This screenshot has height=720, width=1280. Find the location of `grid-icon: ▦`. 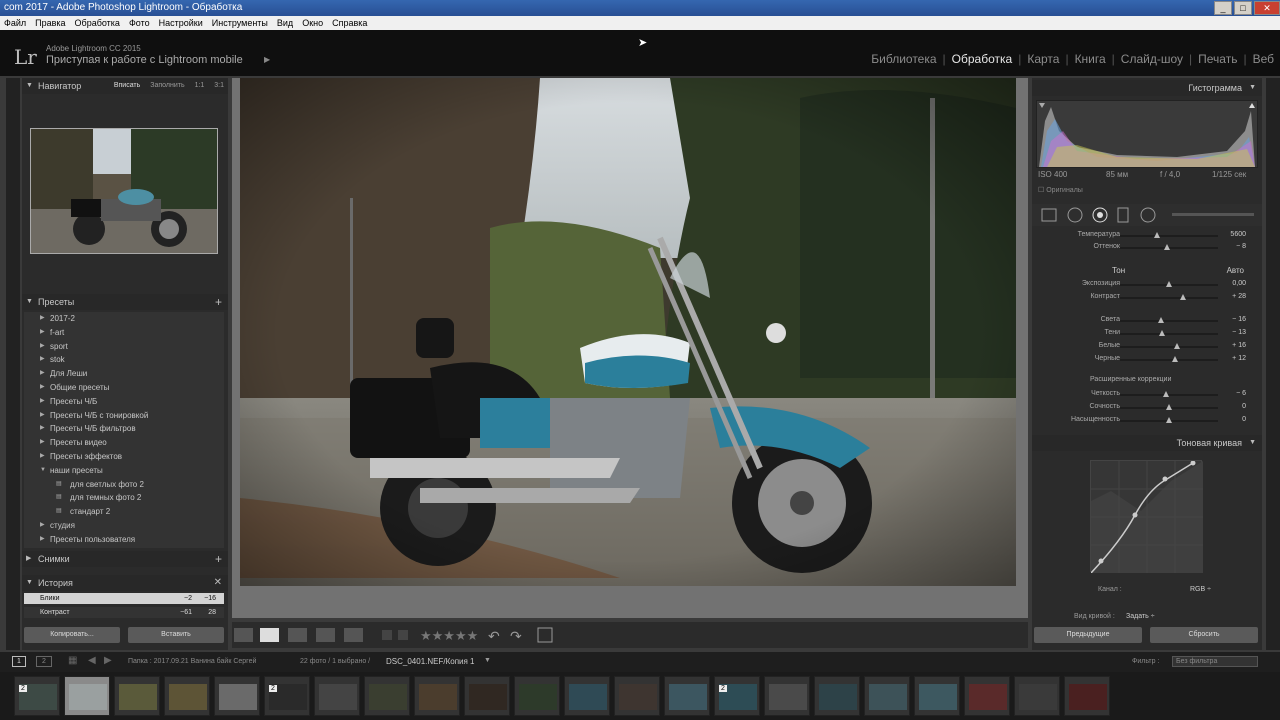

grid-icon: ▦ is located at coordinates (72, 660).